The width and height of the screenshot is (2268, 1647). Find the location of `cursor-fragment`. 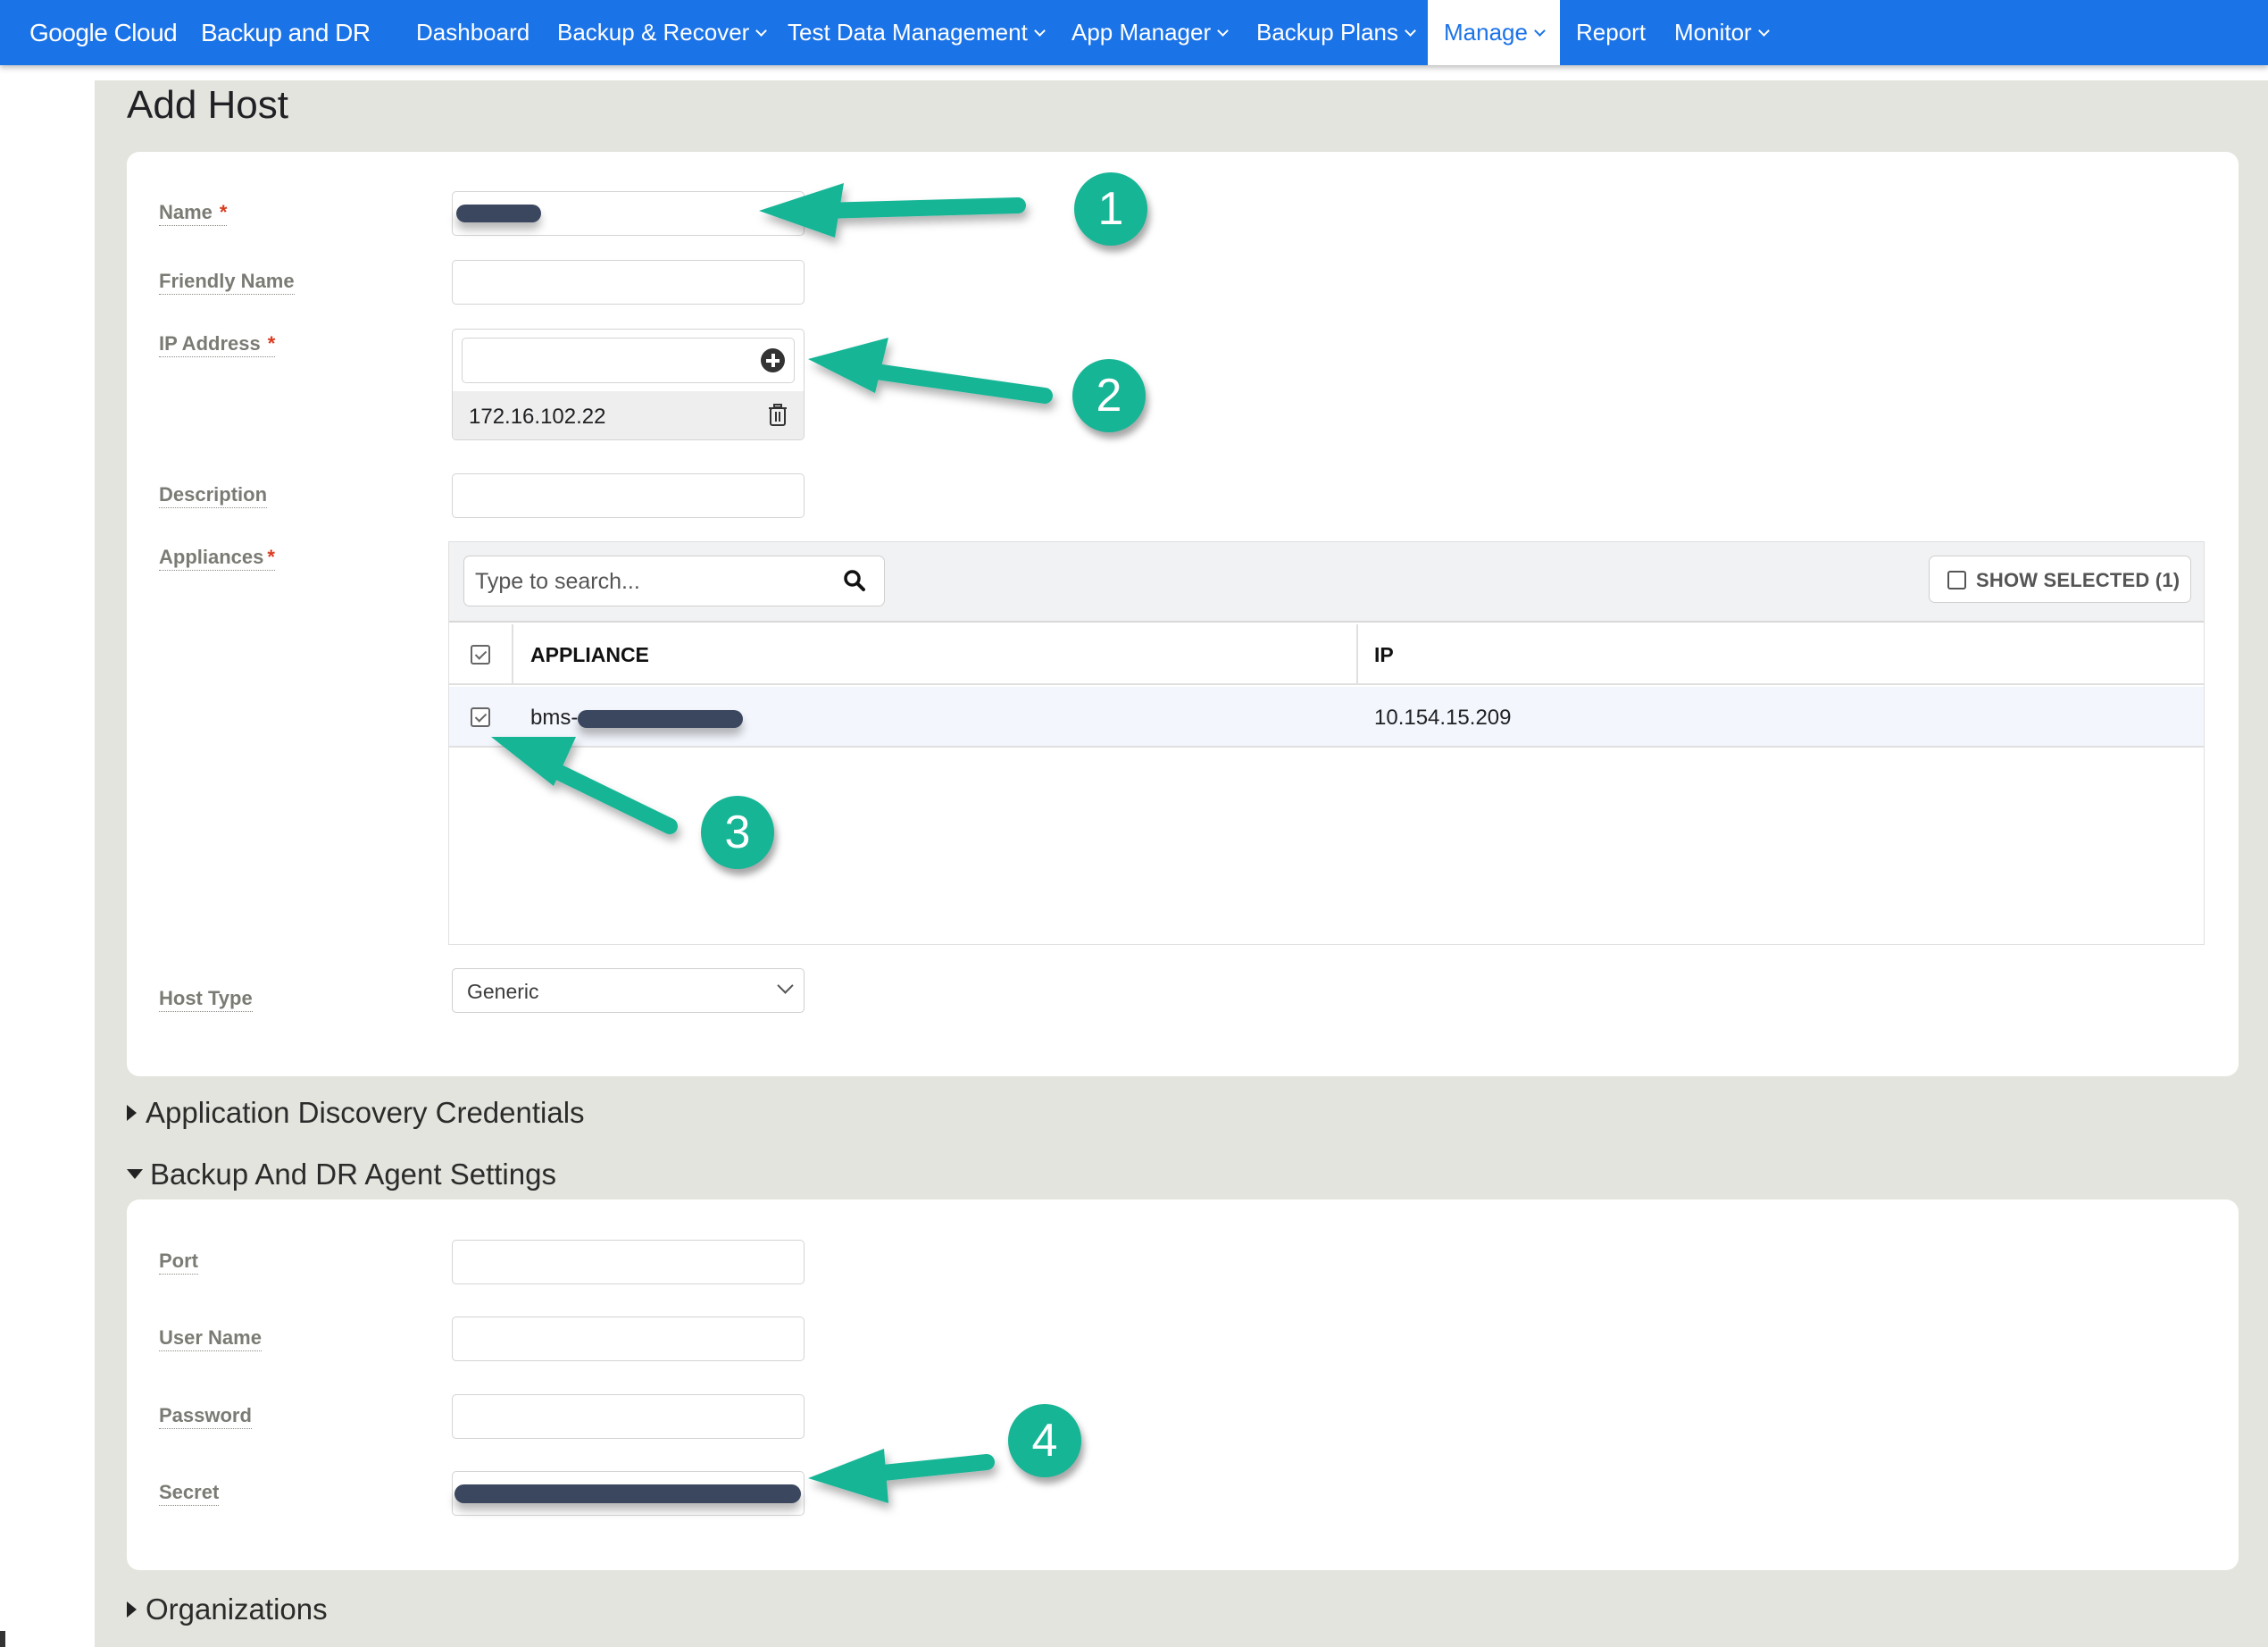

cursor-fragment is located at coordinates (2, 1639).